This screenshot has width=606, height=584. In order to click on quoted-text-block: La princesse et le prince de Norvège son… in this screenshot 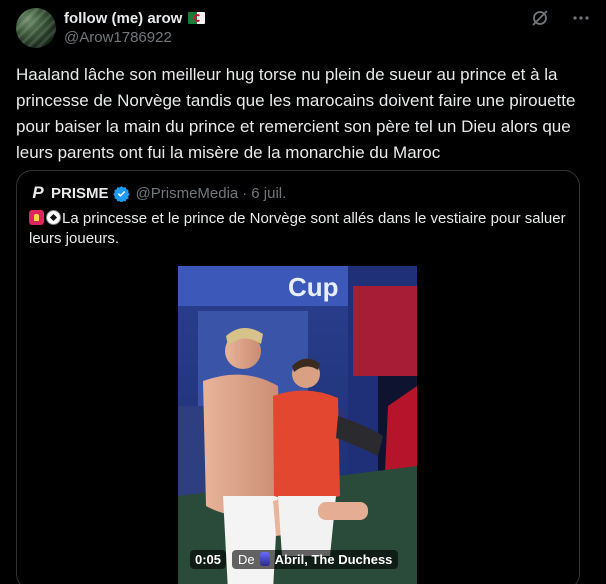, I will do `click(299, 229)`.